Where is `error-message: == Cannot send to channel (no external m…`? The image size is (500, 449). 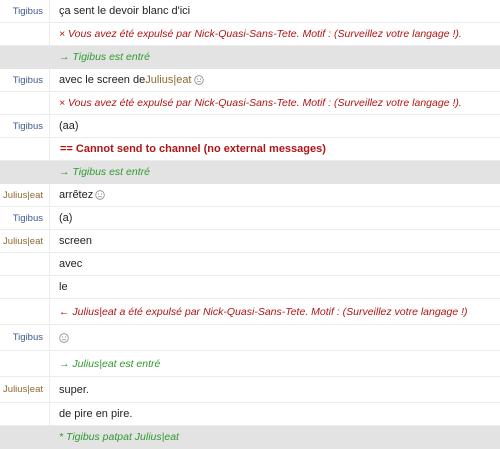
error-message: == Cannot send to channel (no external m… is located at coordinates (193, 148).